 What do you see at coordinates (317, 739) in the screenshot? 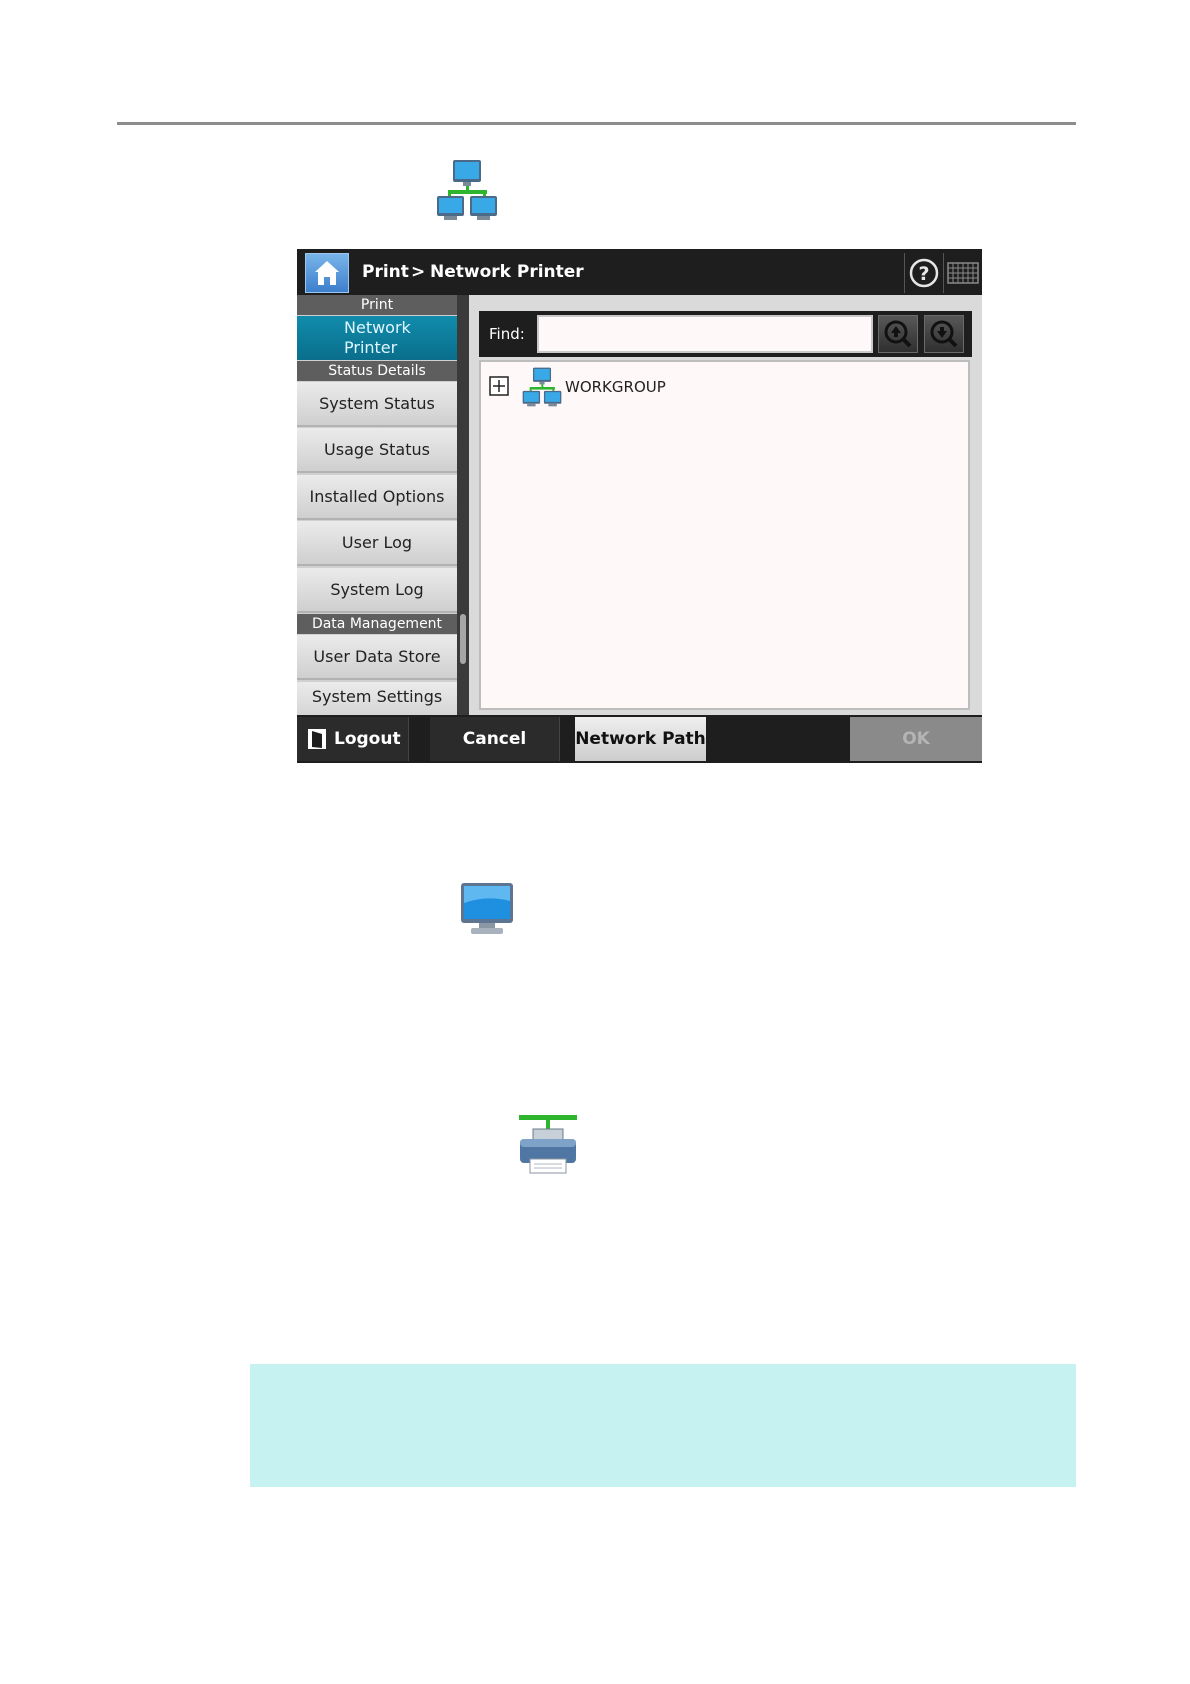
I see `logout-icon` at bounding box center [317, 739].